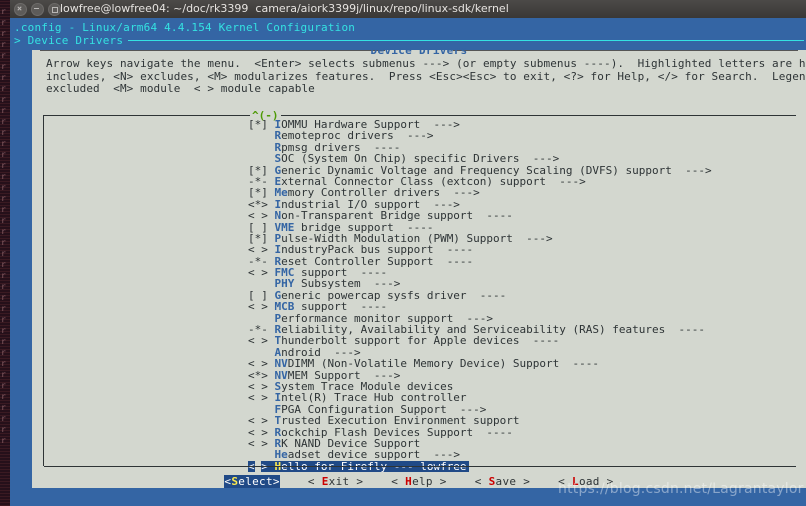 The height and width of the screenshot is (506, 806). What do you see at coordinates (20, 9) in the screenshot?
I see `close-icon` at bounding box center [20, 9].